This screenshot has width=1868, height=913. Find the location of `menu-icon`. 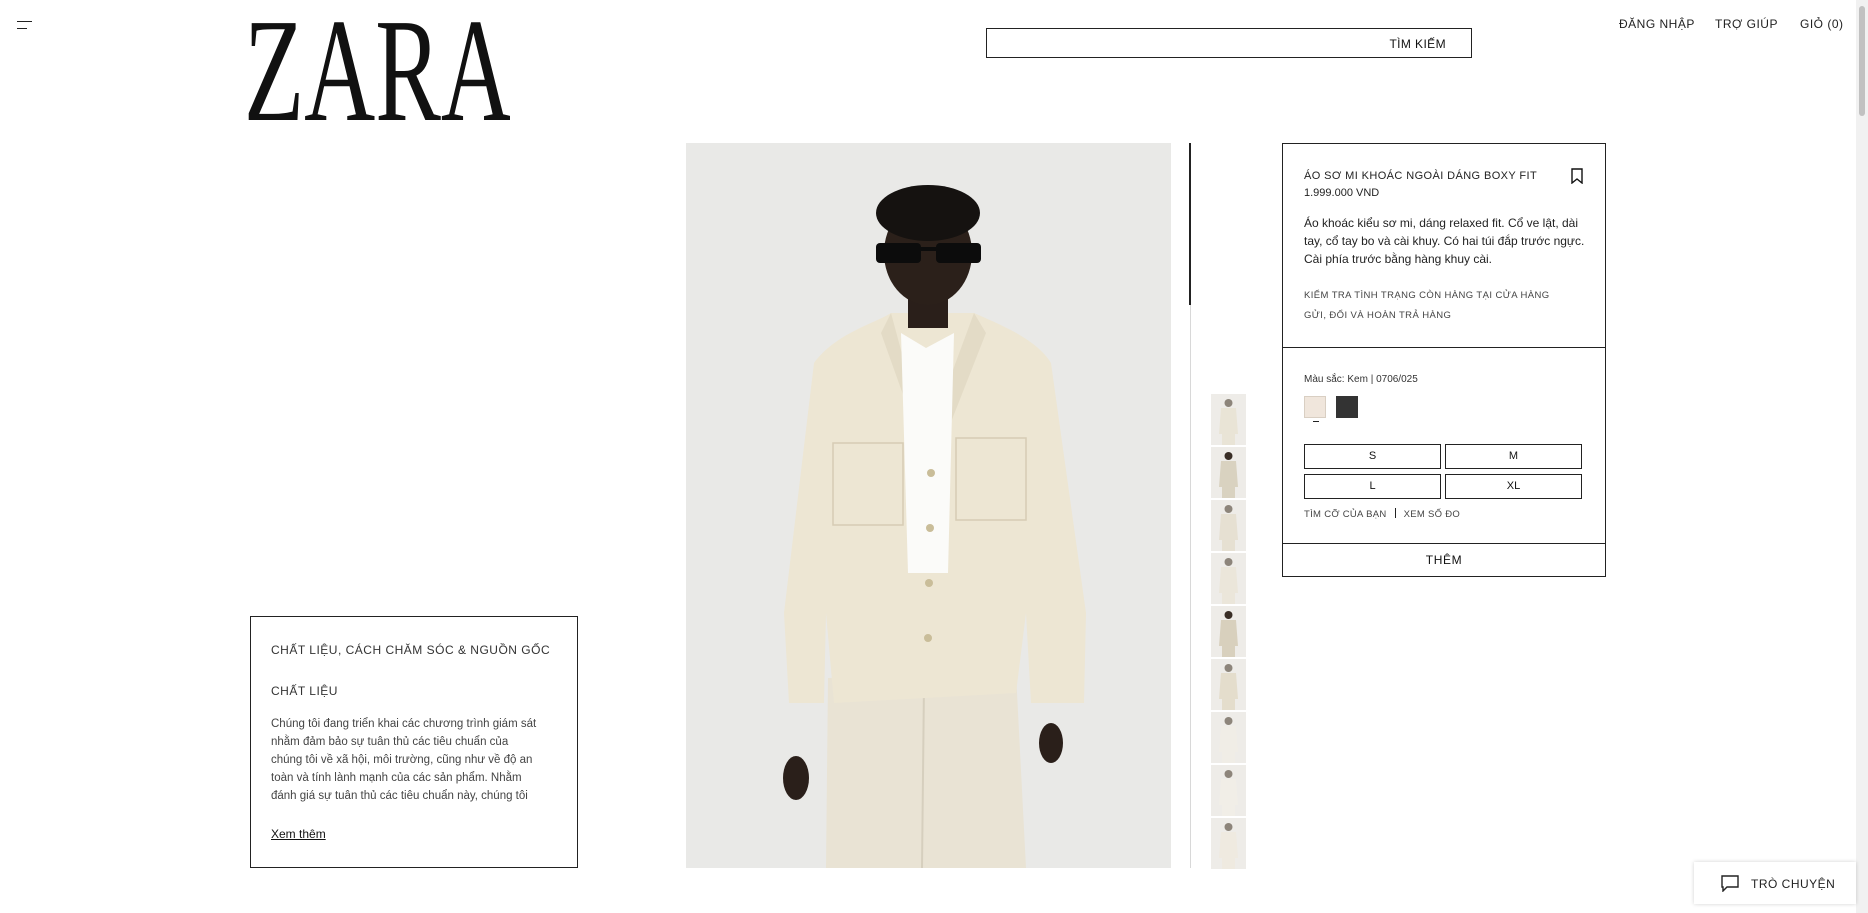

menu-icon is located at coordinates (24, 25).